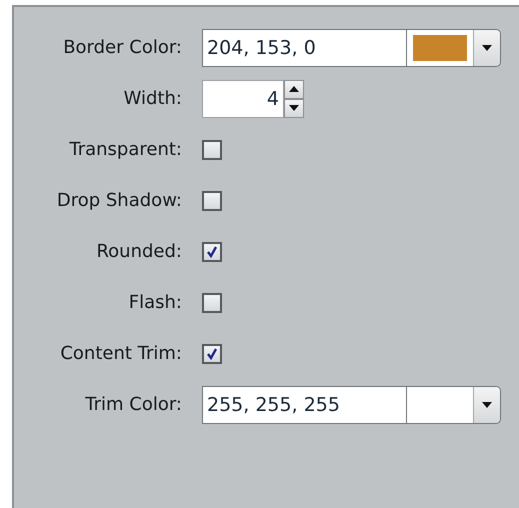 This screenshot has width=519, height=508. Describe the element at coordinates (305, 404) in the screenshot. I see `color-value-field: 255, 255, 255` at that location.